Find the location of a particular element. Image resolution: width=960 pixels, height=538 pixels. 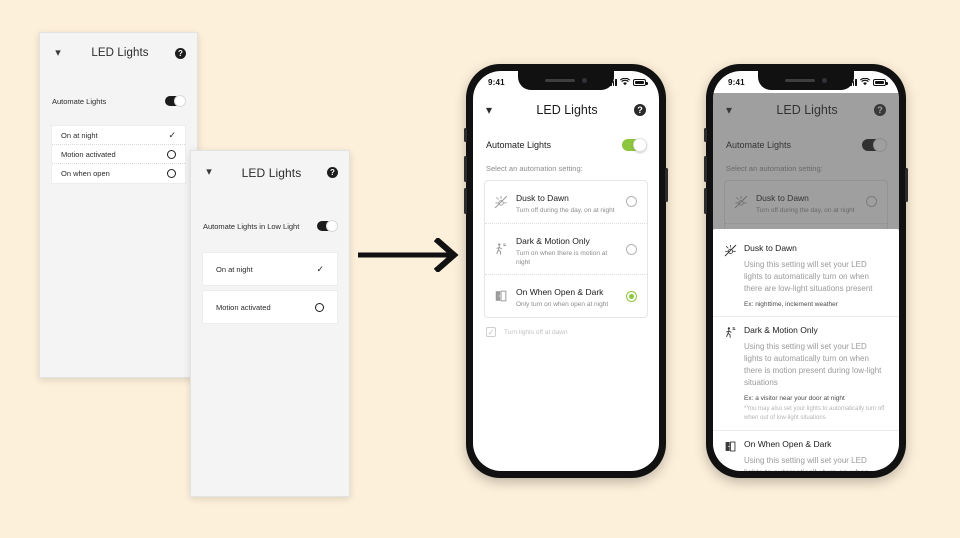

list-item-label: On when open is located at coordinates (85, 173).